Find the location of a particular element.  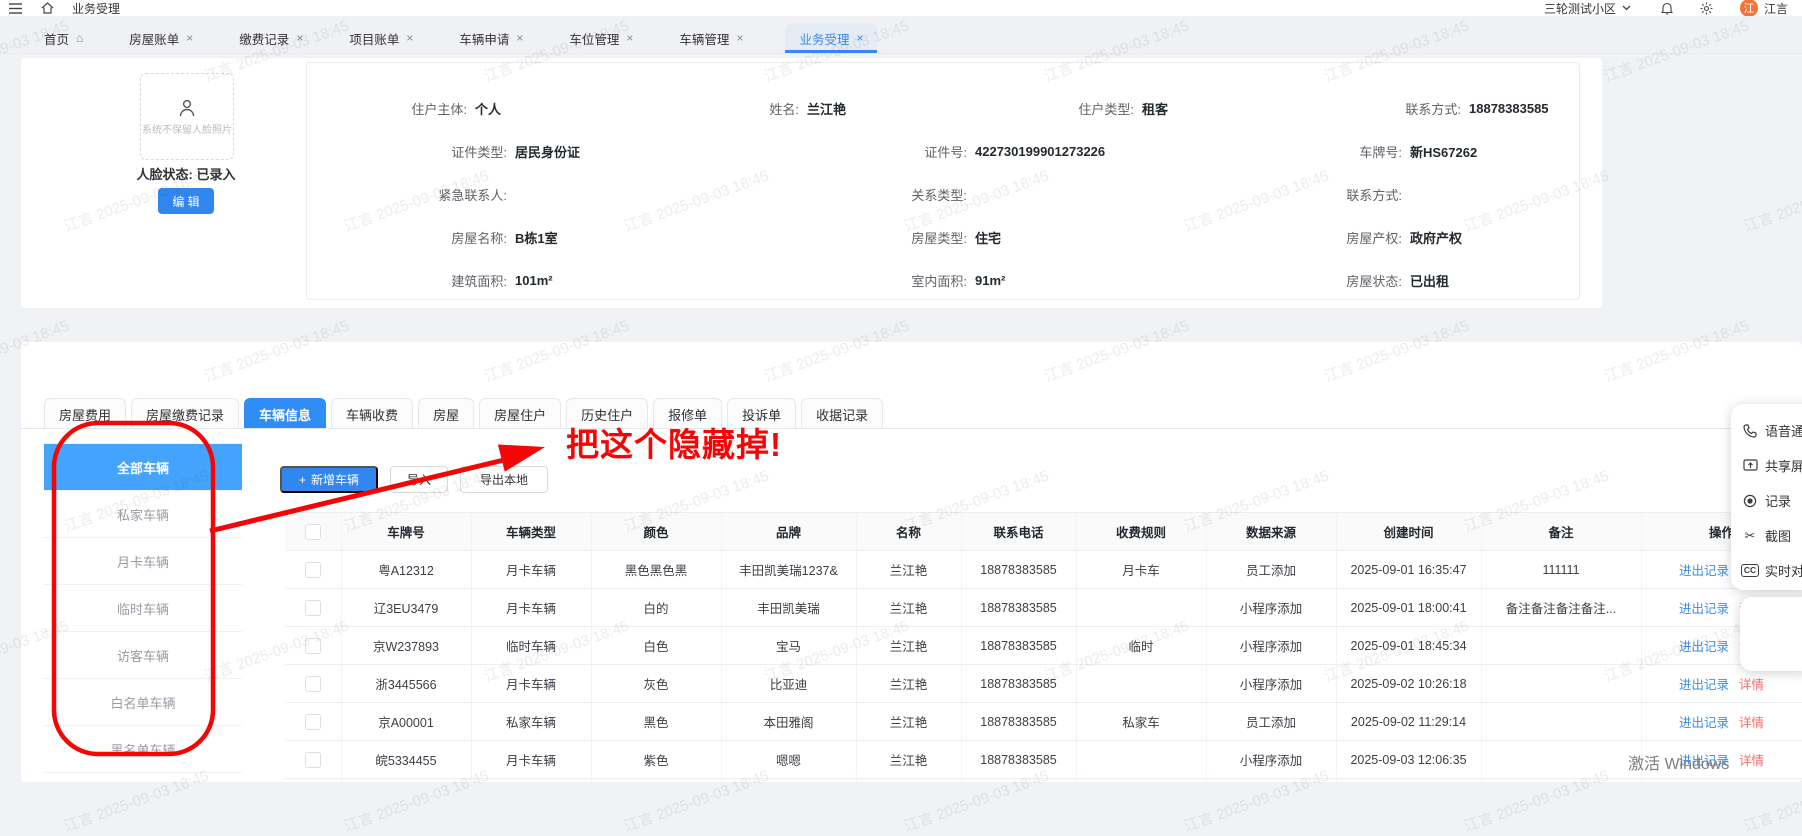

info-field-value: 居民身份证 is located at coordinates (548, 152).